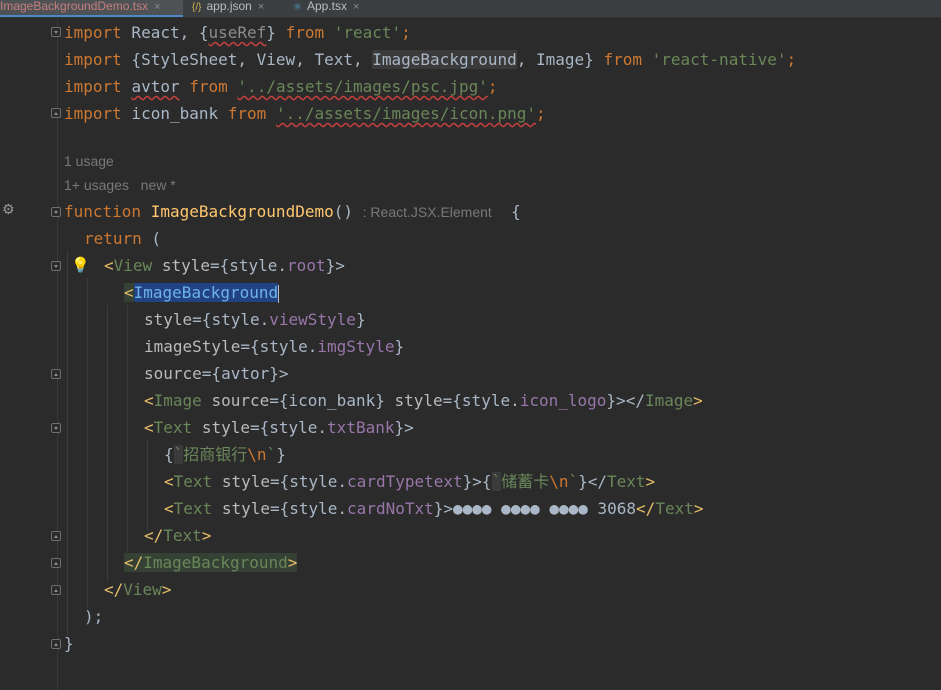  Describe the element at coordinates (69, 643) in the screenshot. I see `code-line-function-close: }` at that location.